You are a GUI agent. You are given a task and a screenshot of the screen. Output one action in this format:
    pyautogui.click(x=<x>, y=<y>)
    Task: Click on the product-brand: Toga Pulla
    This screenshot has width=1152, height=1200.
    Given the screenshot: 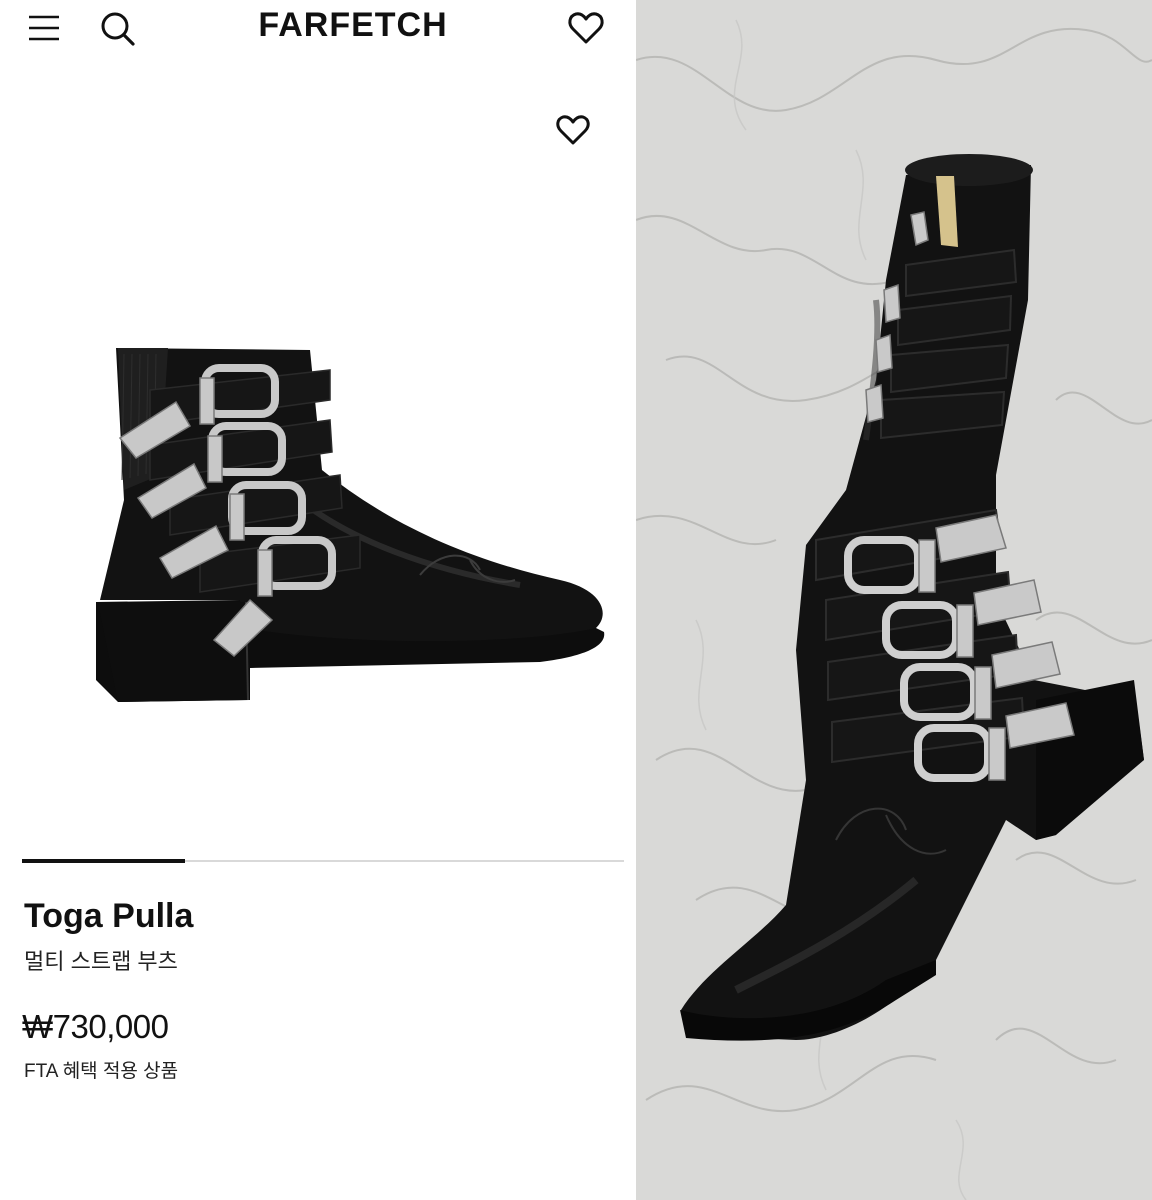 What is the action you would take?
    pyautogui.click(x=108, y=916)
    